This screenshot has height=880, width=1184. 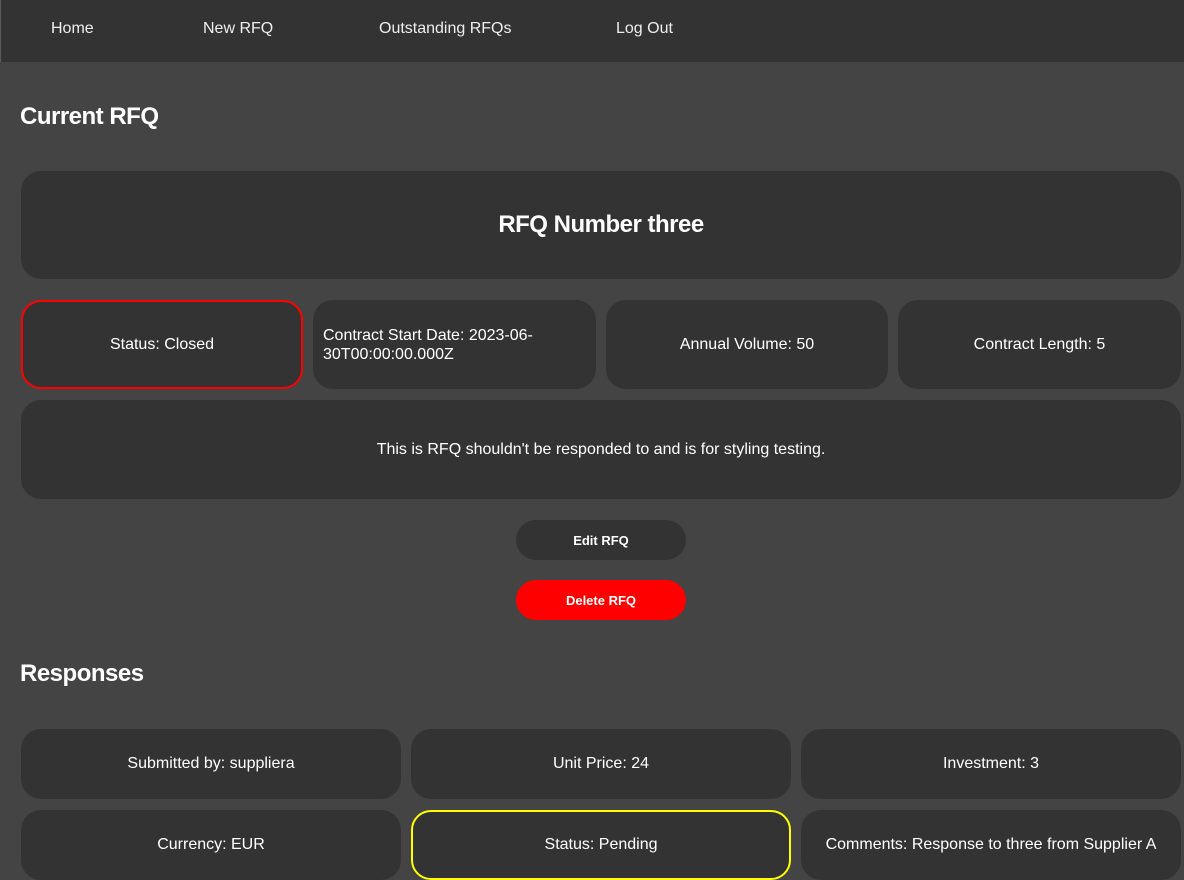 What do you see at coordinates (601, 600) in the screenshot?
I see `delete-rfq-button: Delete RFQ` at bounding box center [601, 600].